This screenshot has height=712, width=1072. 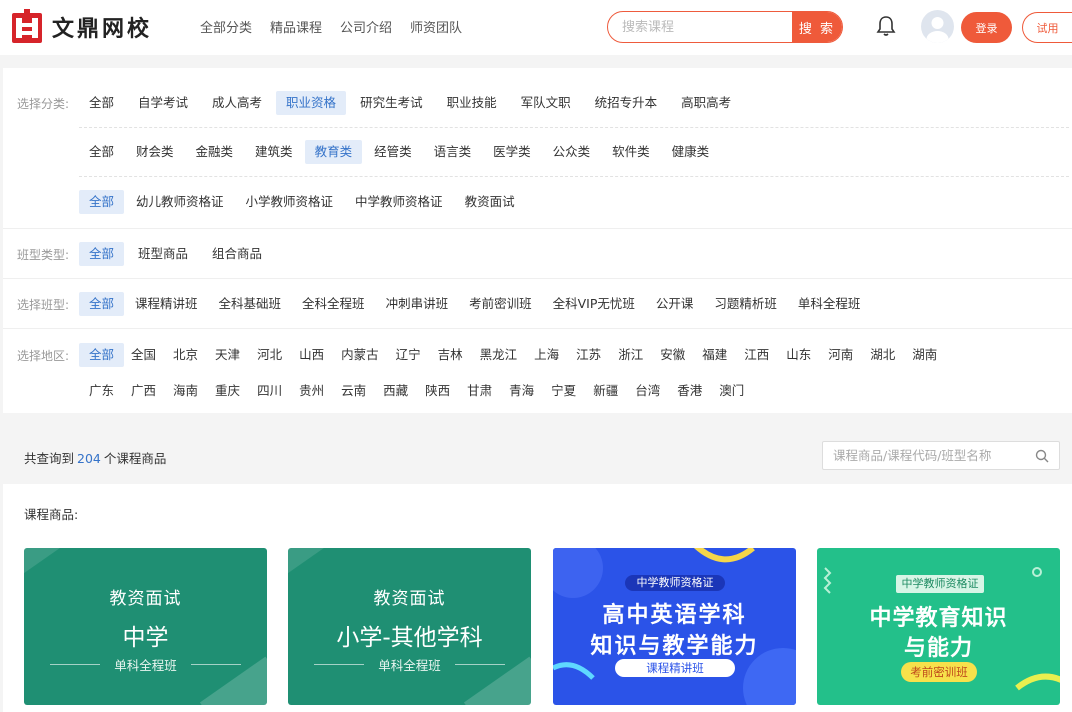 I want to click on filter-option: 公众类, so click(x=572, y=152).